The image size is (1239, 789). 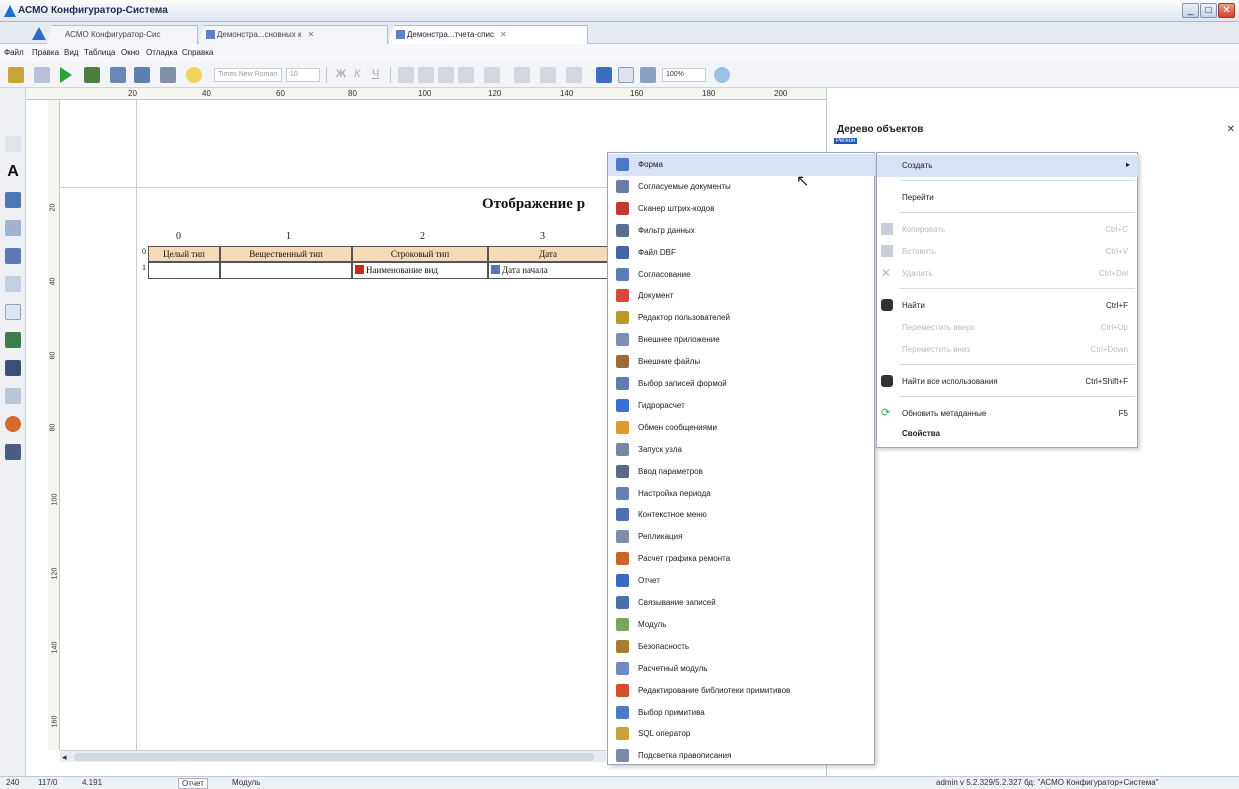 What do you see at coordinates (426, 75) in the screenshot?
I see `align-center-icon` at bounding box center [426, 75].